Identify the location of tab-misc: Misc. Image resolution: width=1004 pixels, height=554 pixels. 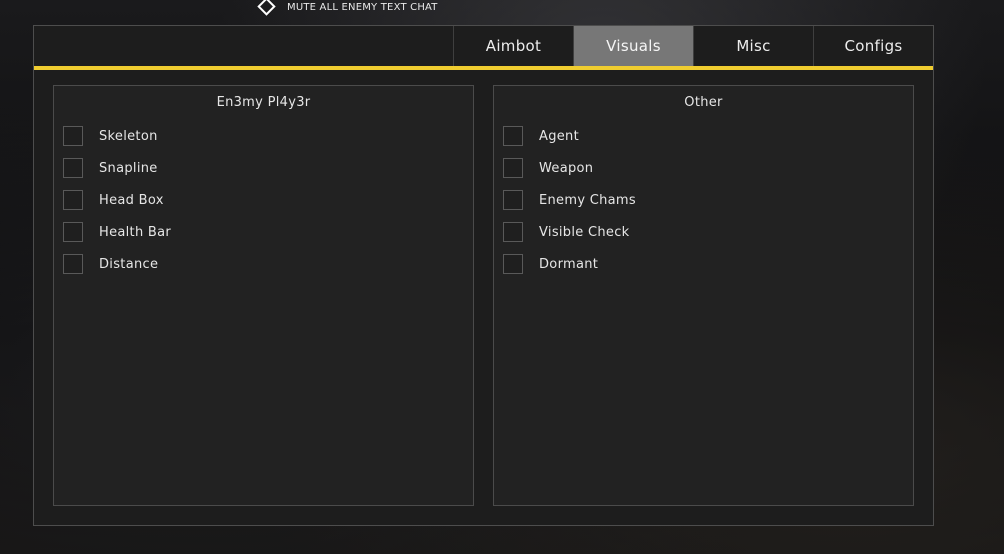
(753, 46).